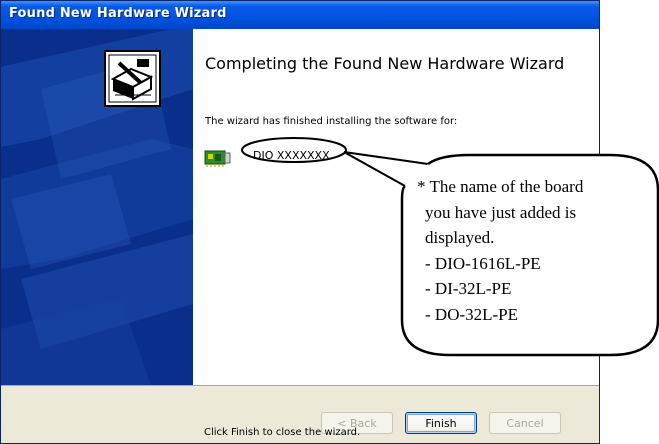 This screenshot has width=659, height=444. What do you see at coordinates (294, 150) in the screenshot?
I see `device-highlight-ellipse` at bounding box center [294, 150].